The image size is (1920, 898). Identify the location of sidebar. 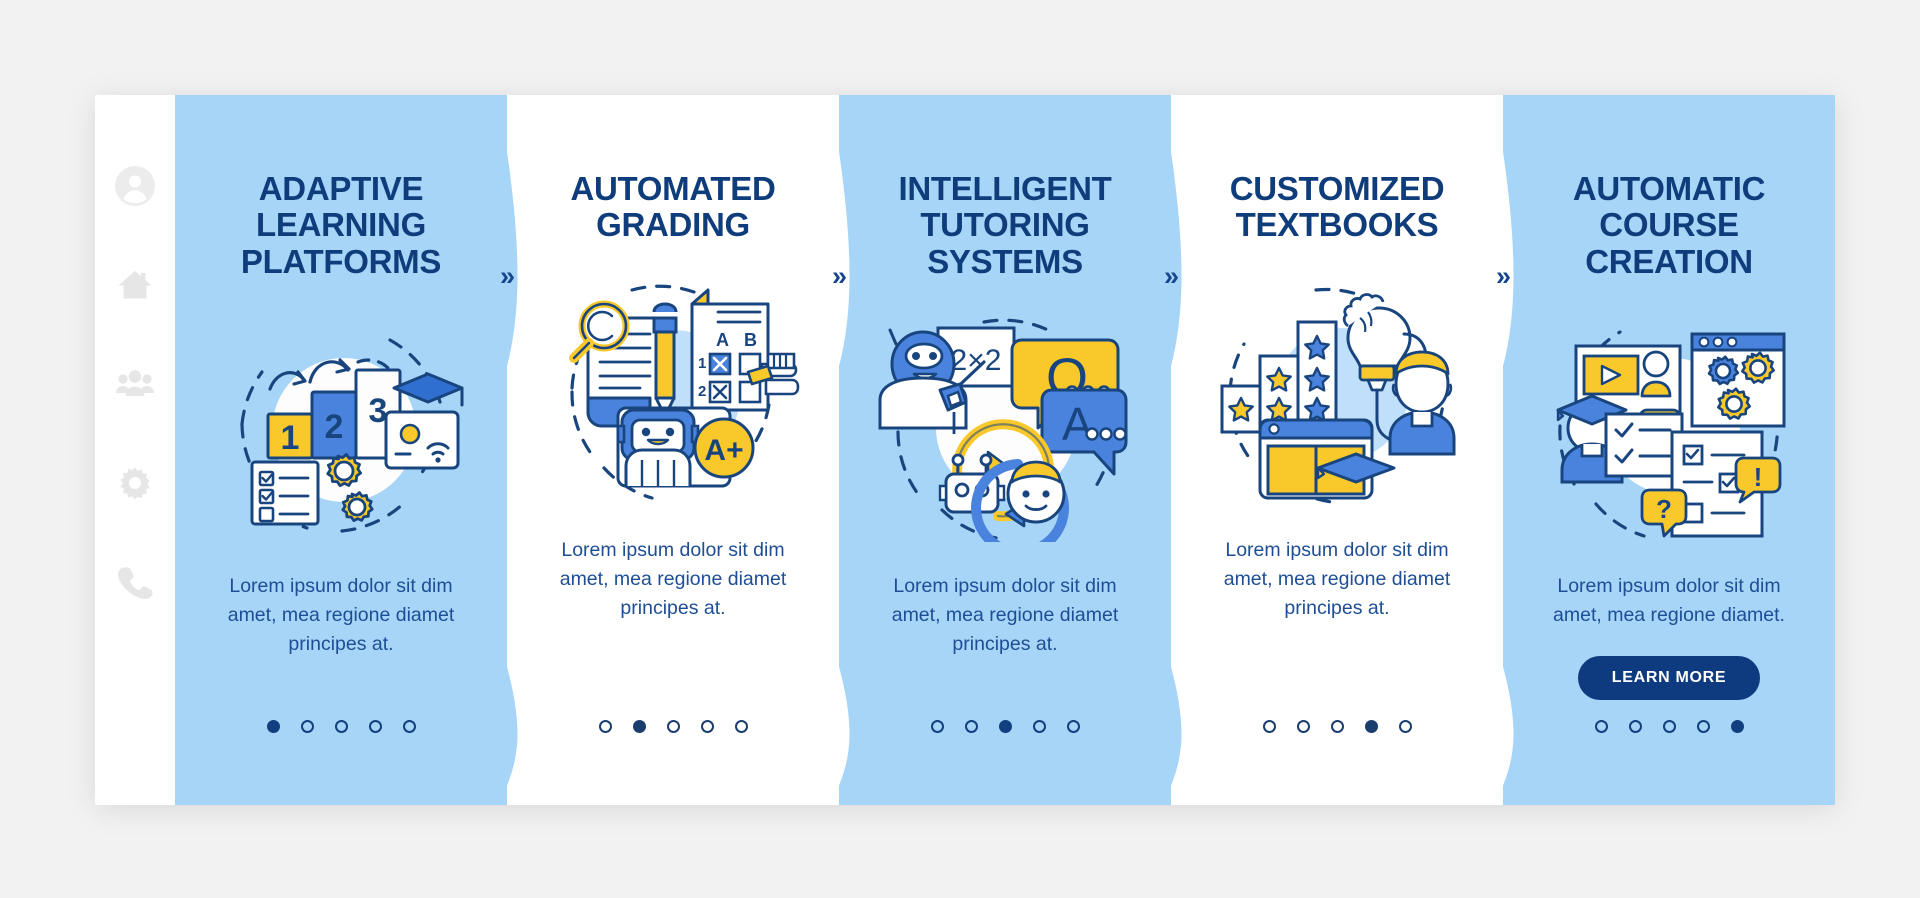
(135, 450).